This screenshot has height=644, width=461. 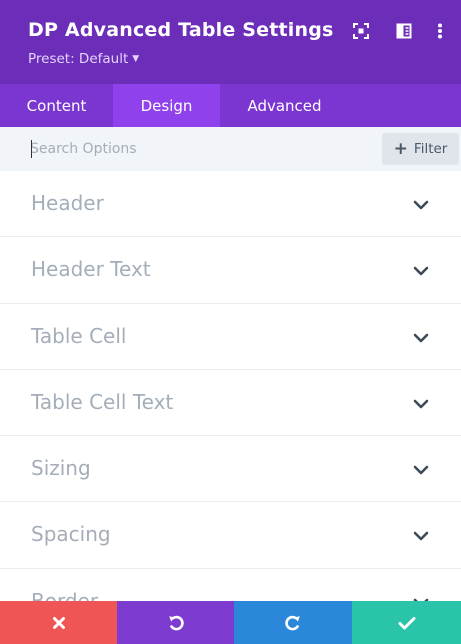 I want to click on section-border: Border, so click(x=230, y=585).